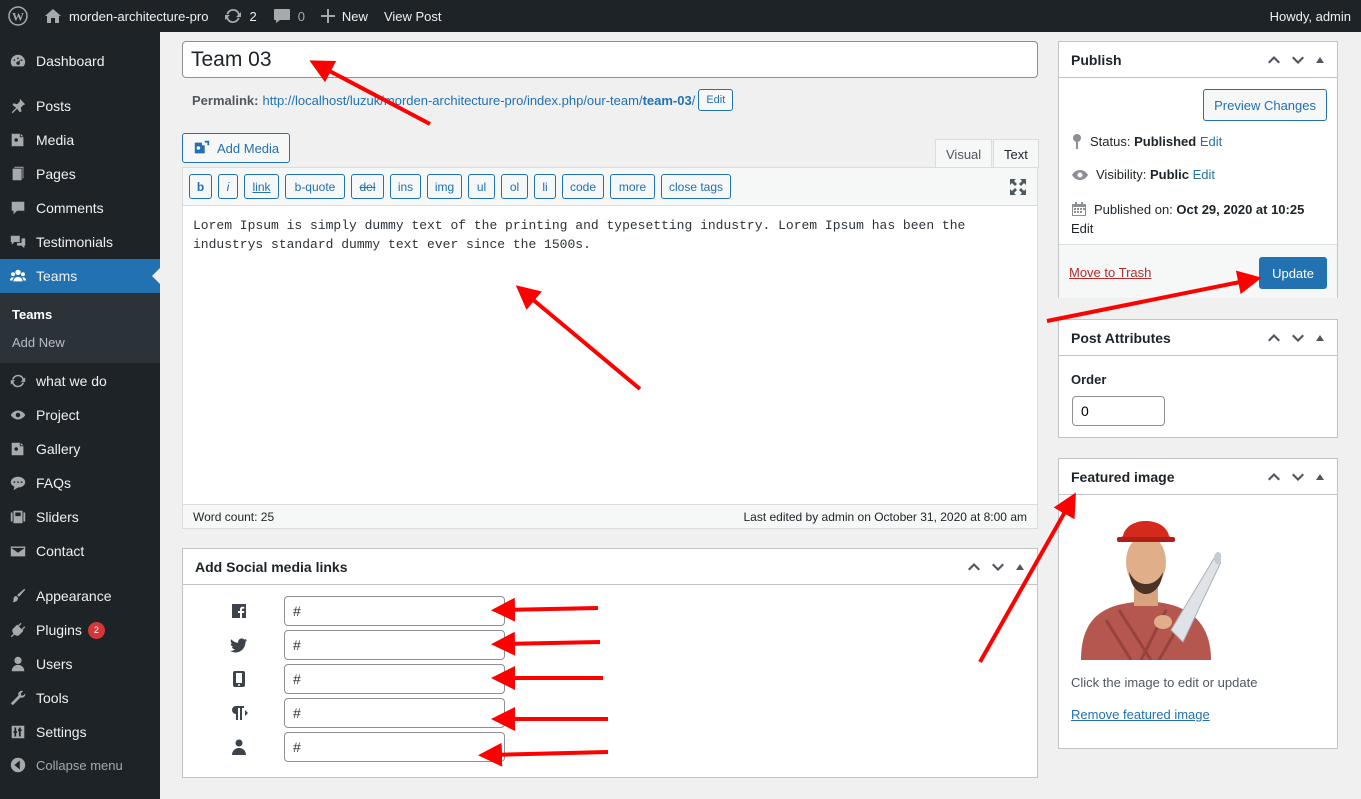  I want to click on tab-text: Text, so click(1016, 153).